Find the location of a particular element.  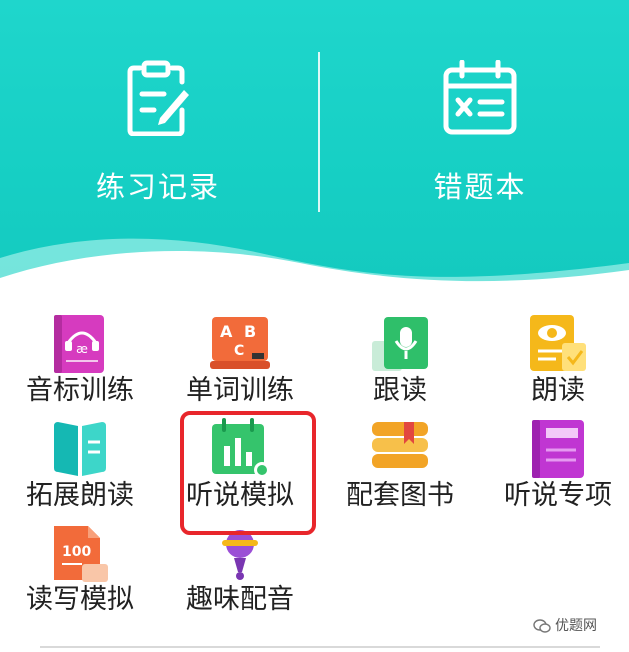

grid-item-label: 听说专项 is located at coordinates (558, 495).